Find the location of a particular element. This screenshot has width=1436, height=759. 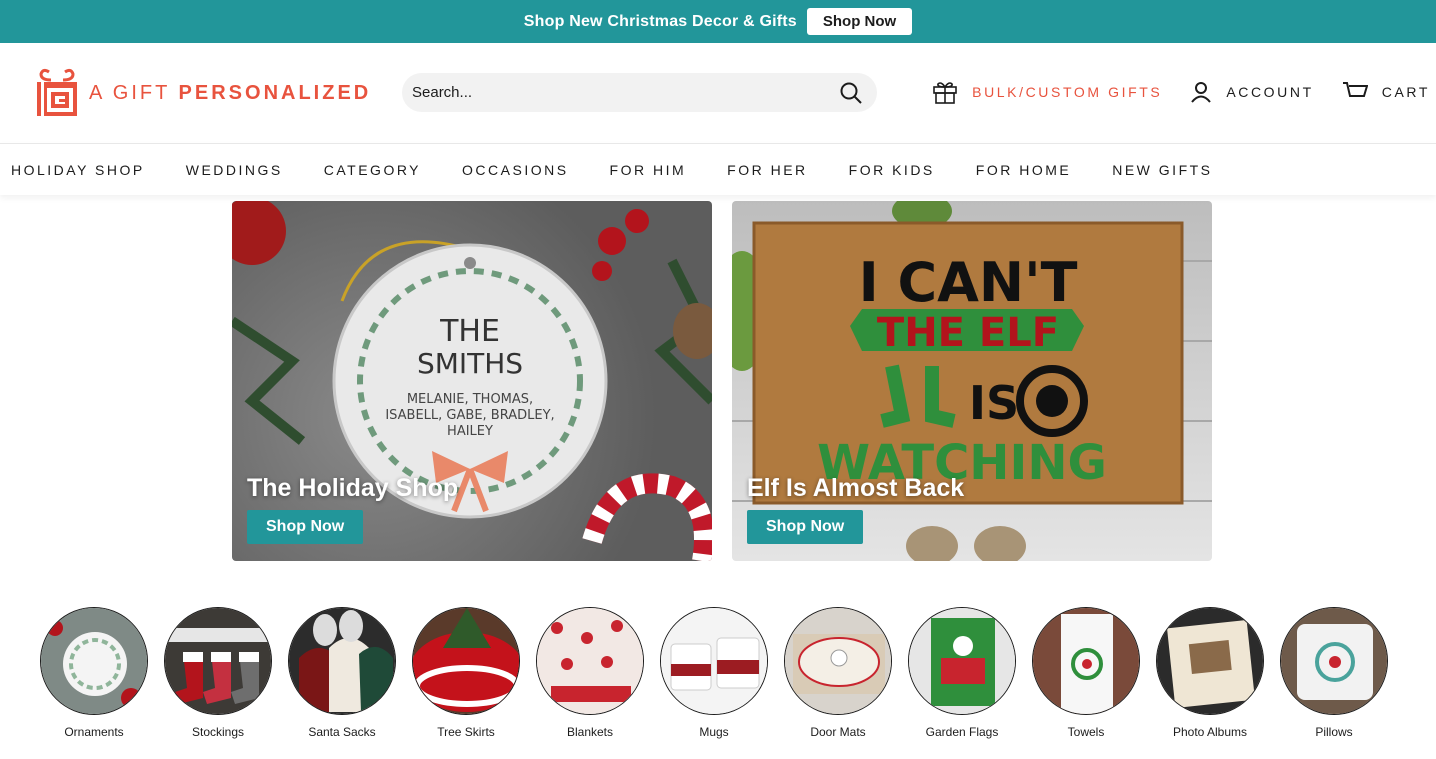

category-tree-skirts-image is located at coordinates (466, 661).